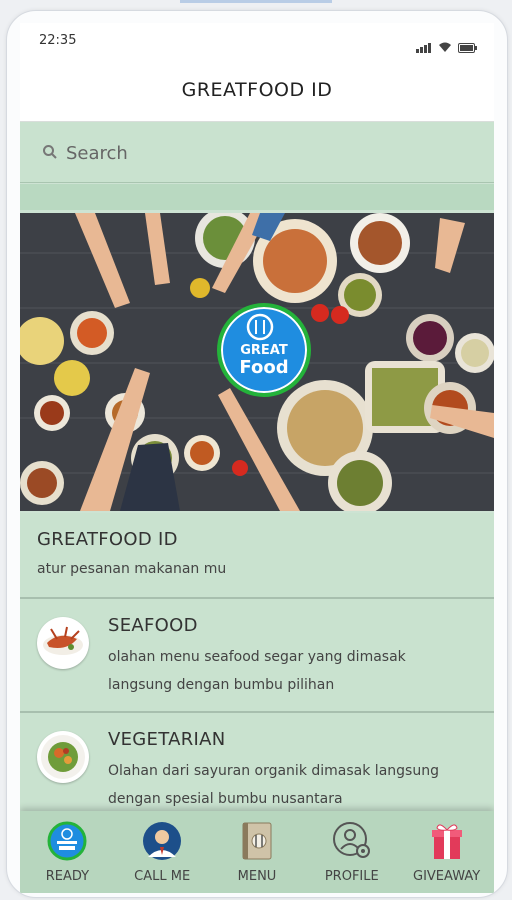 The height and width of the screenshot is (900, 512). What do you see at coordinates (63, 640) in the screenshot?
I see `seafood-dish-icon` at bounding box center [63, 640].